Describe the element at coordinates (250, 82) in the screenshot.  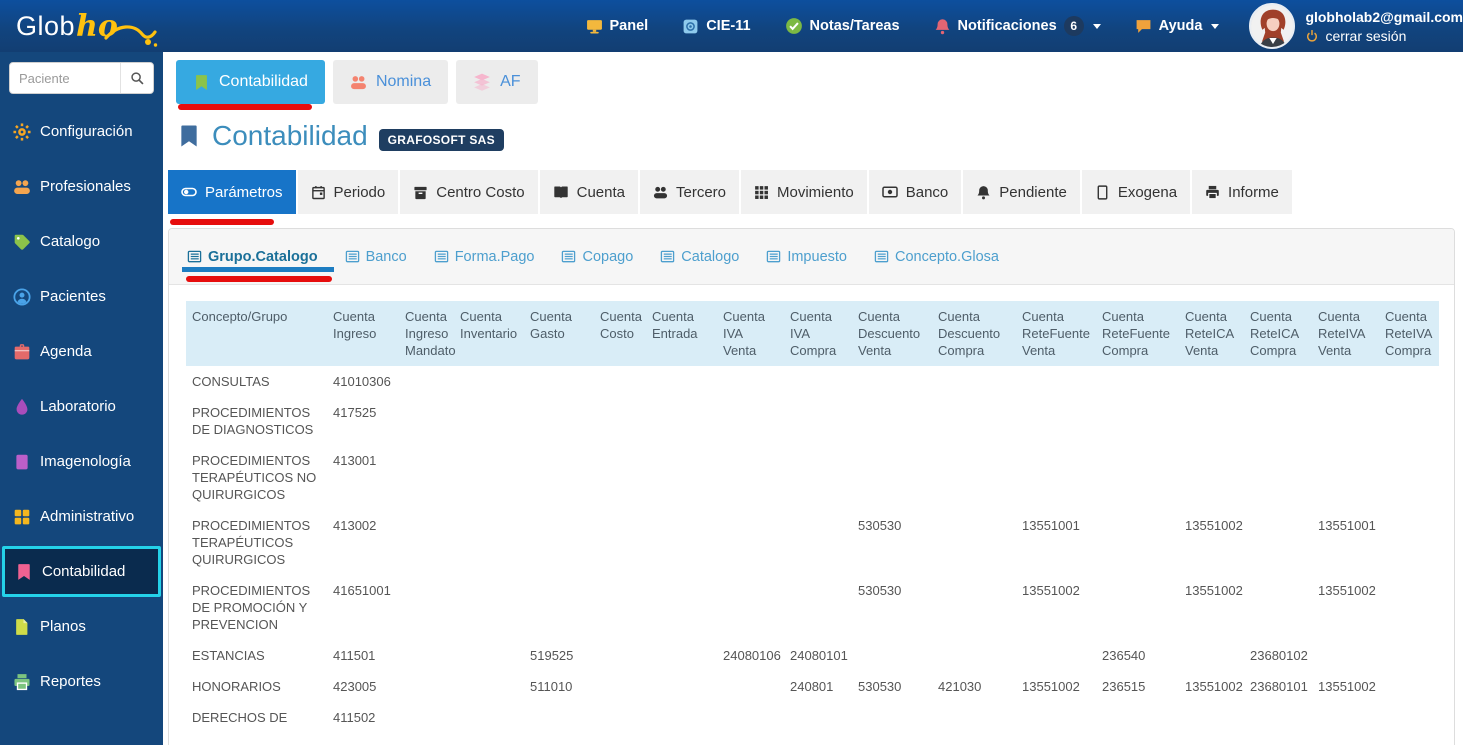
I see `module-tab-contabilidad: Contabilidad` at that location.